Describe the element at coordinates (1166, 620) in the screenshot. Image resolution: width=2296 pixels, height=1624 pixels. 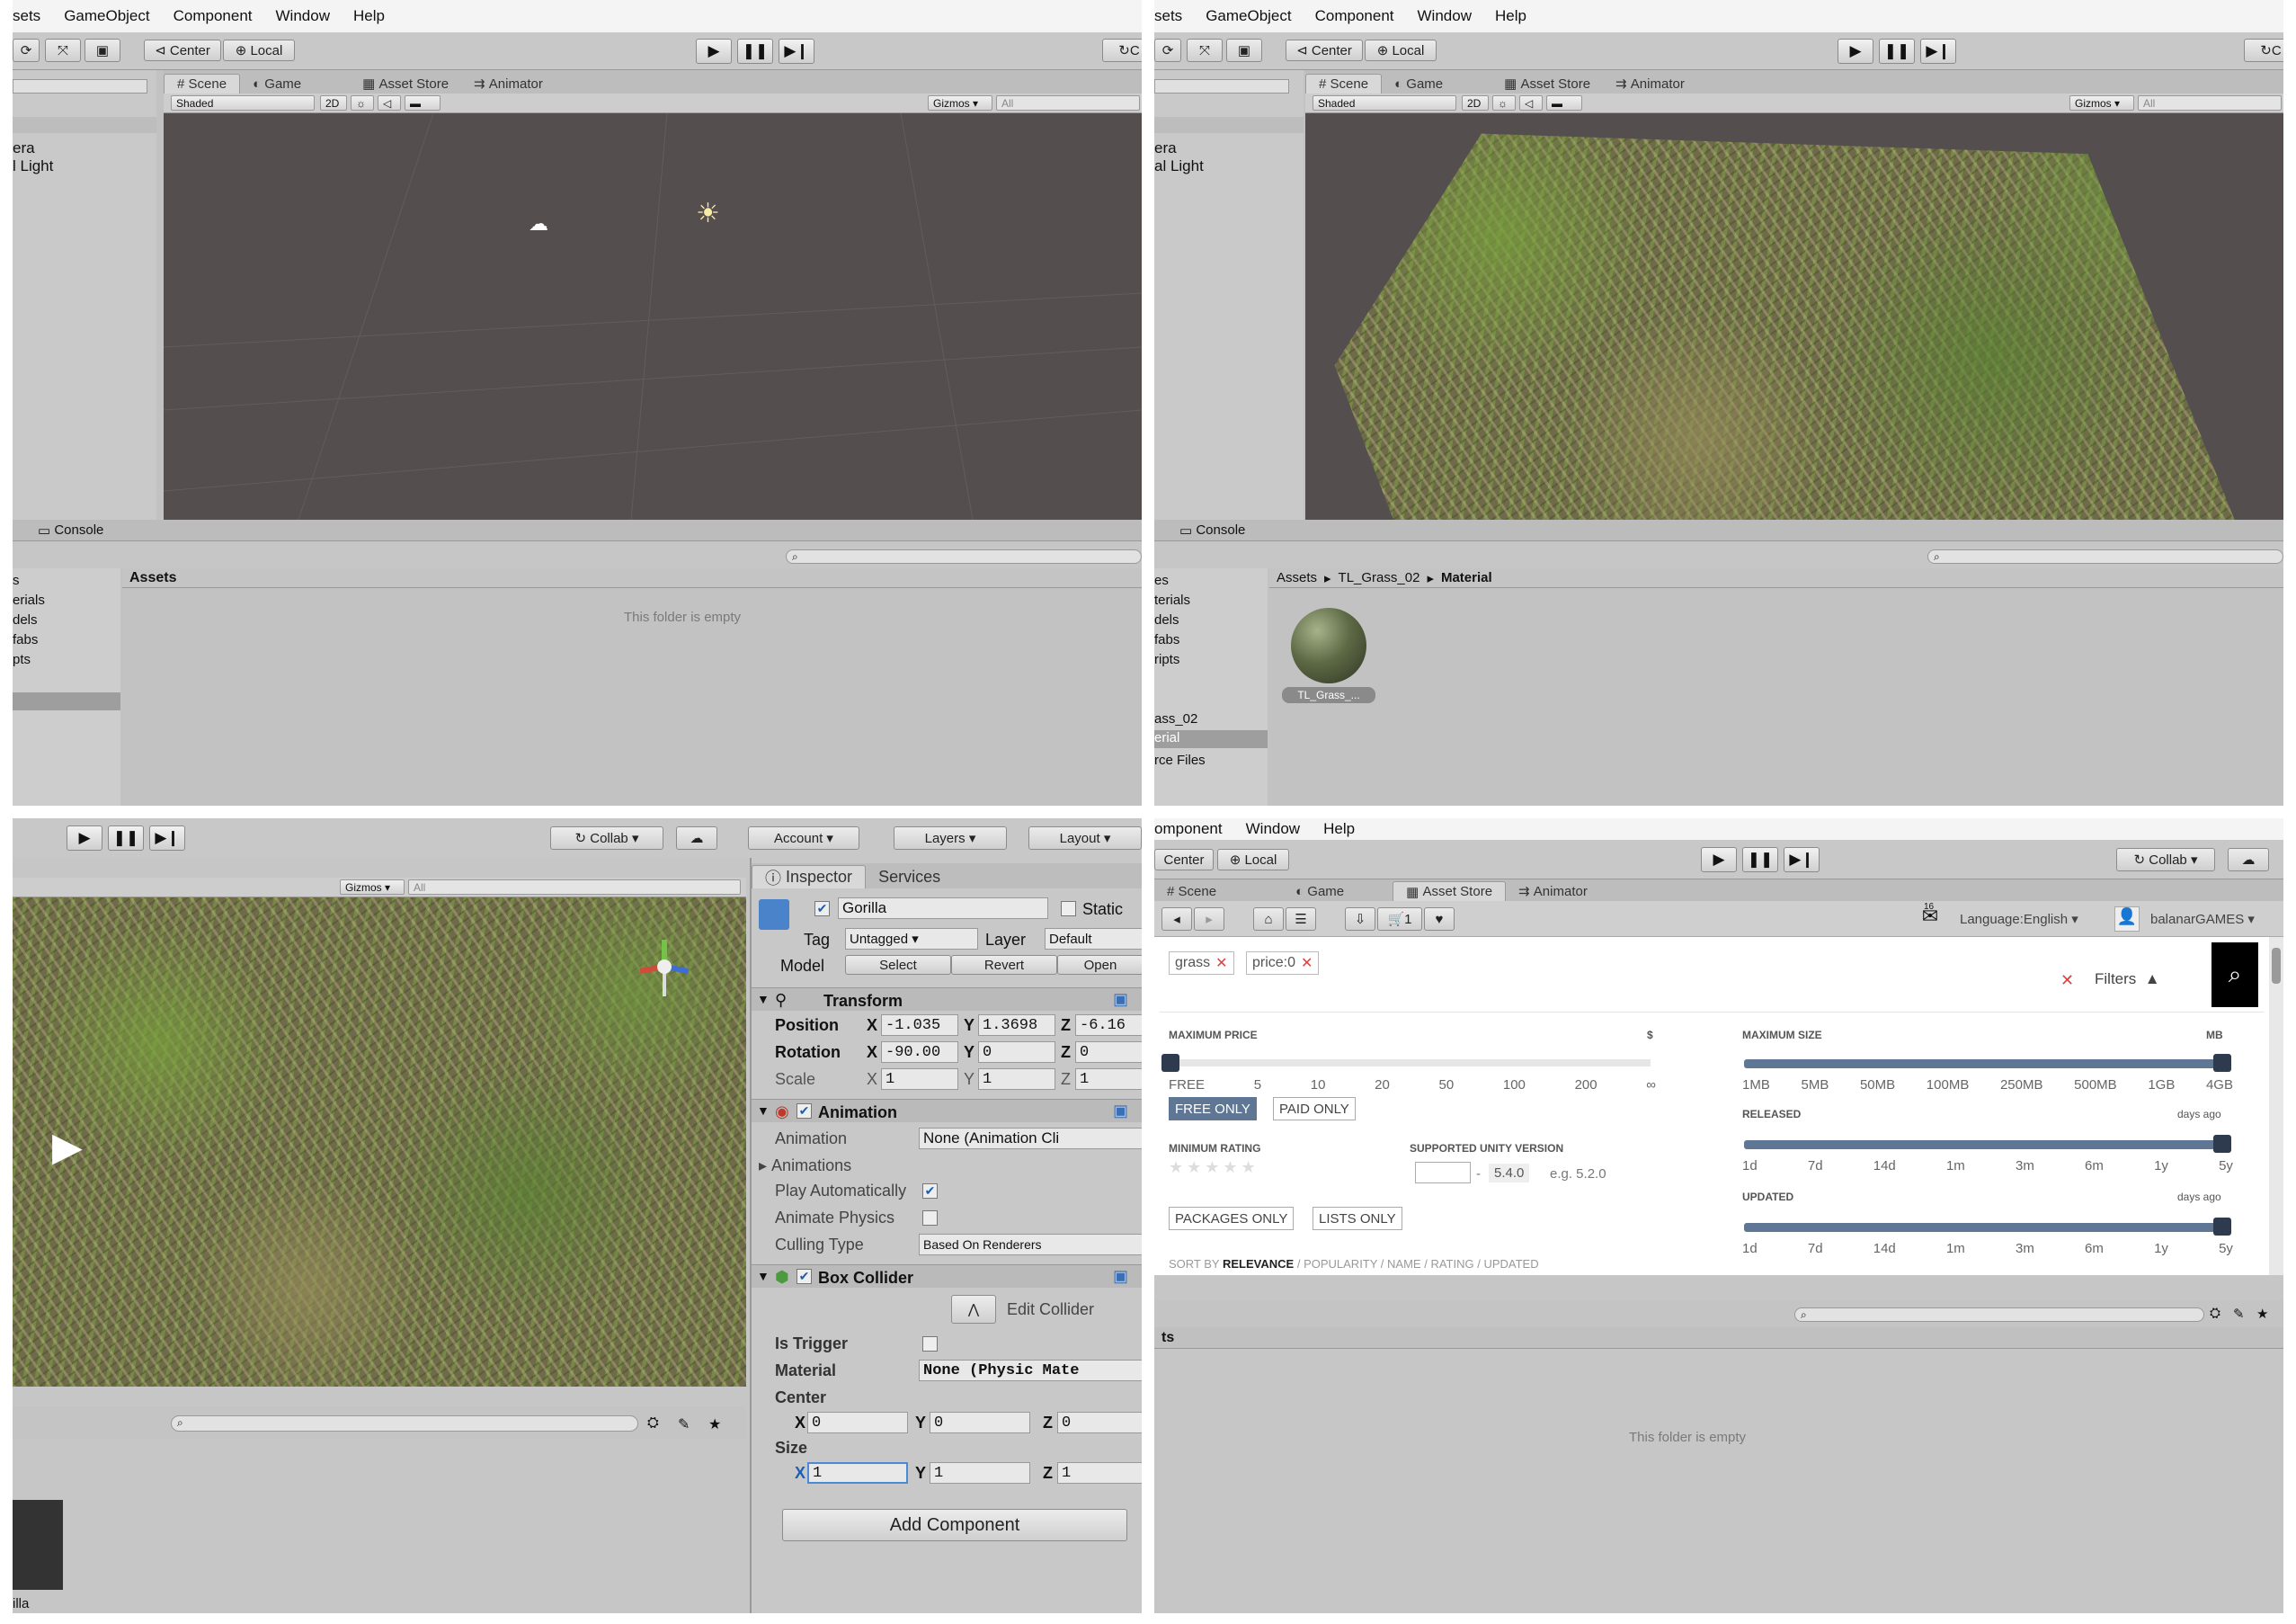
I see `folder-models: dels` at that location.